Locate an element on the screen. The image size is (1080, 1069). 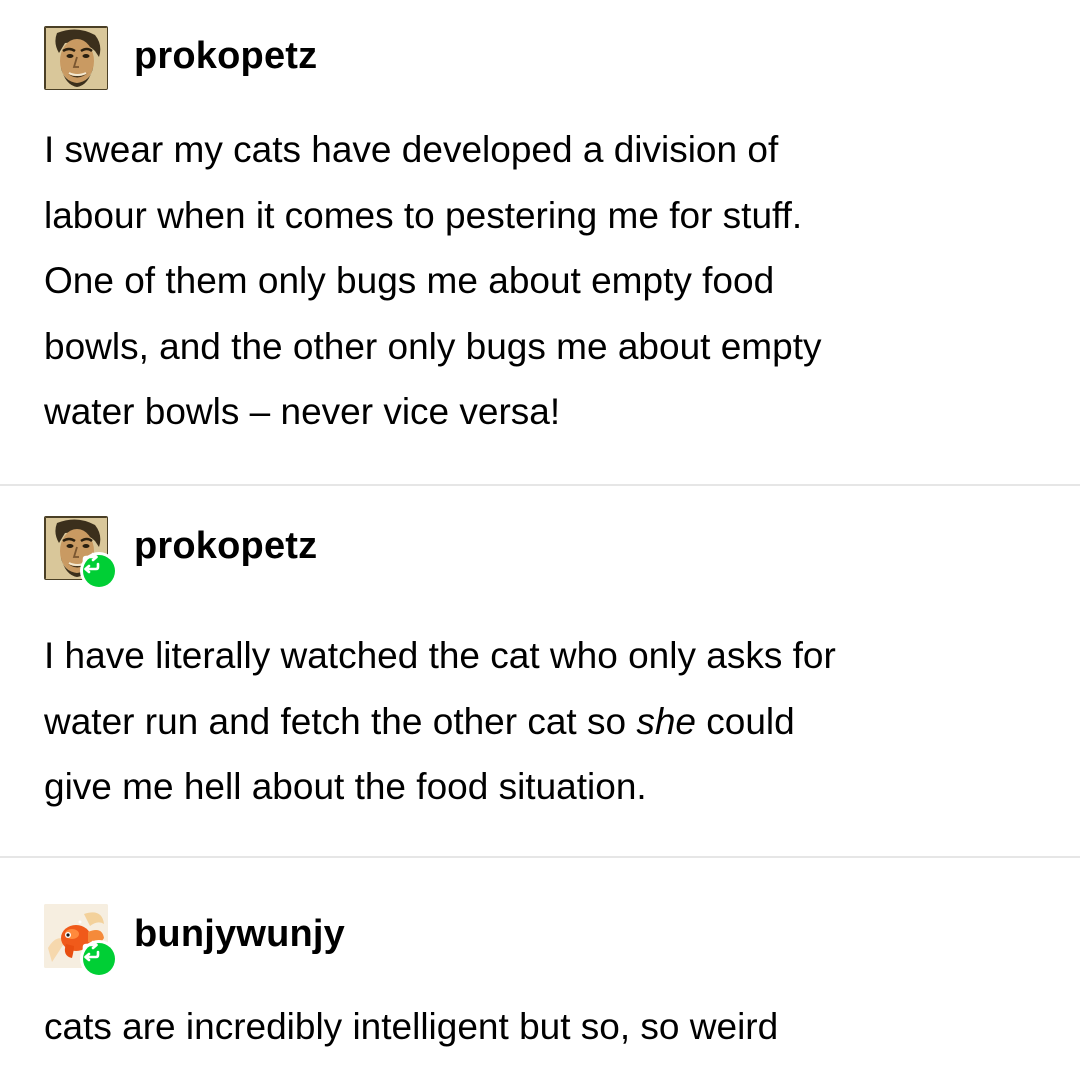
post-header: bunjywunjy is located at coordinates (194, 941).